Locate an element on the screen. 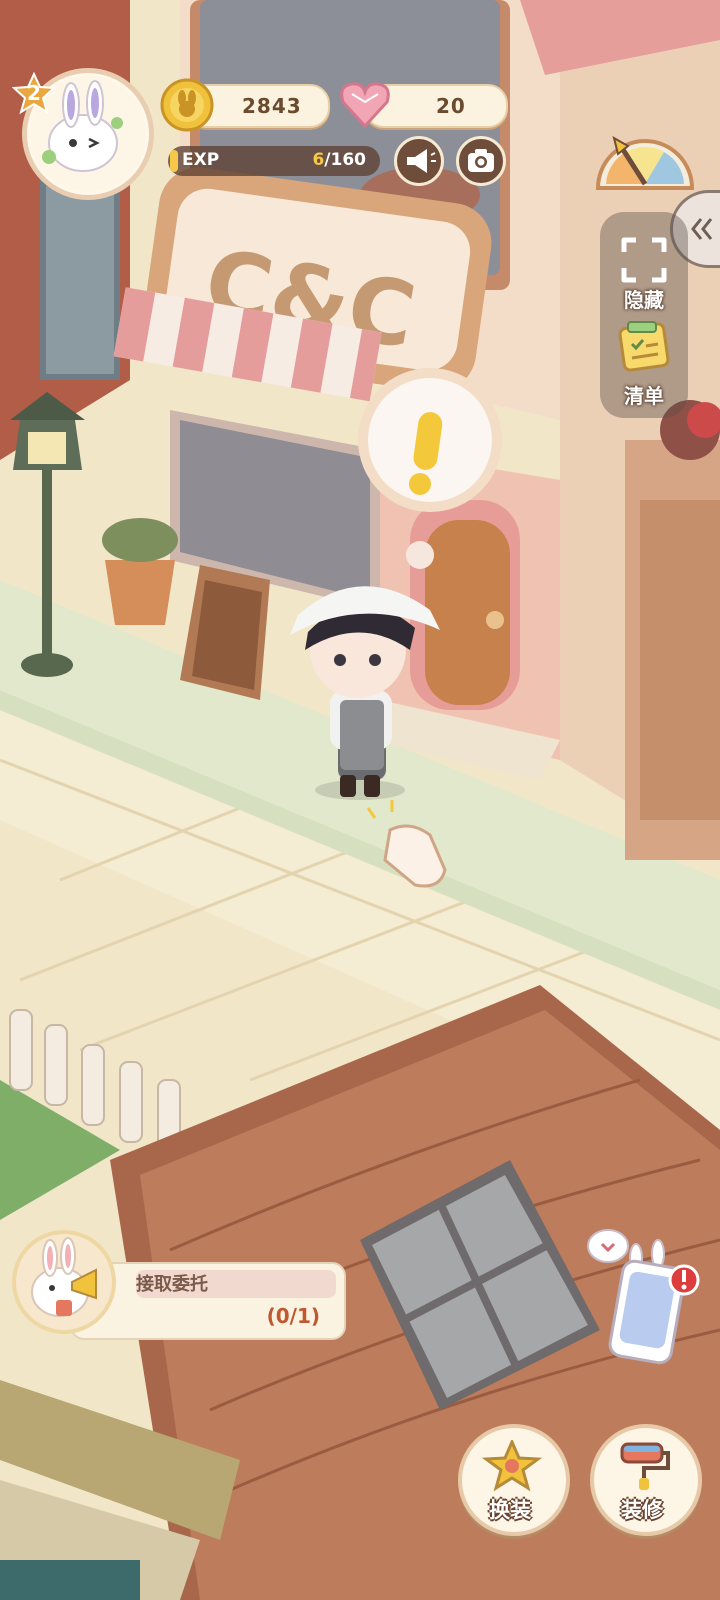 The width and height of the screenshot is (720, 1600). checklist-icon is located at coordinates (644, 346).